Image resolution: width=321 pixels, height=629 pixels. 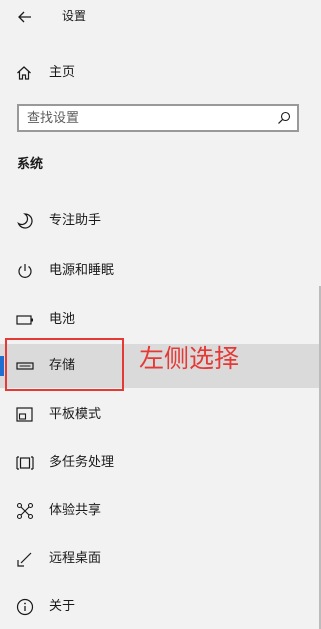 I want to click on nav-item-label: 电源和睡眠, so click(x=82, y=270).